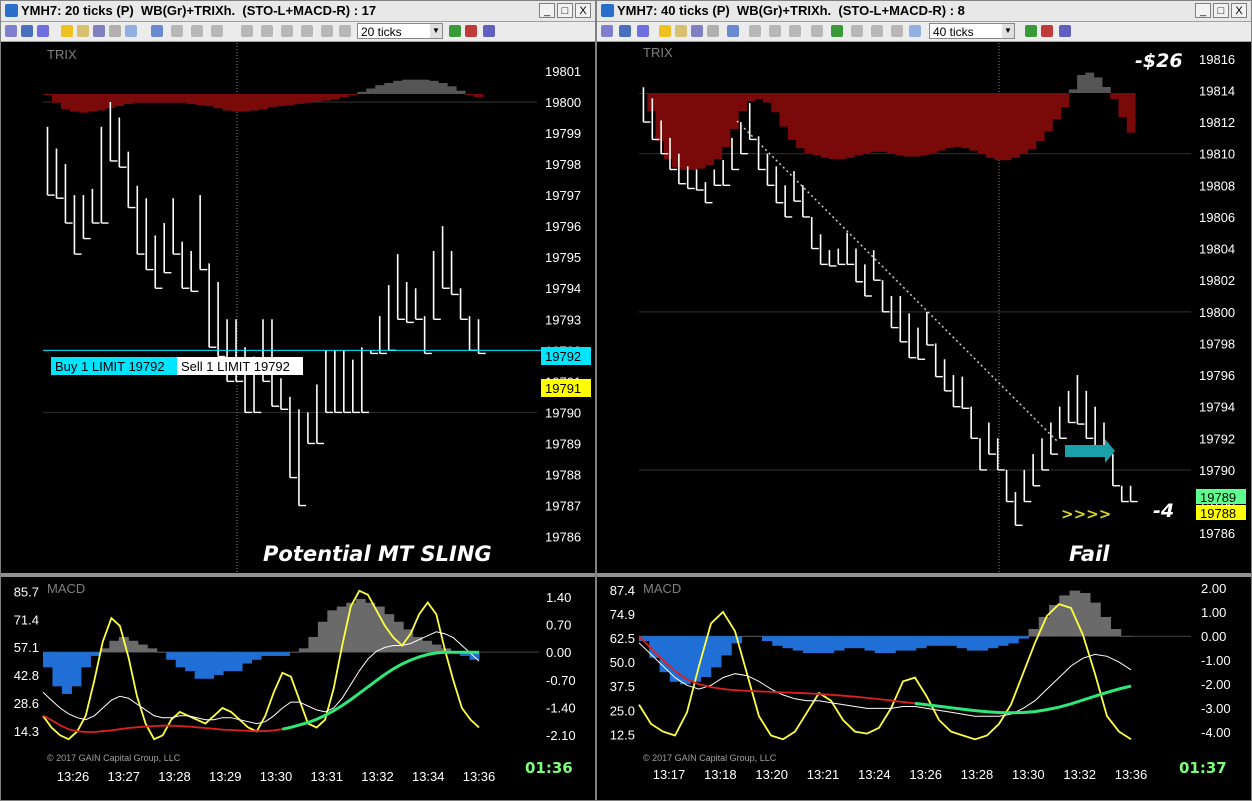 The width and height of the screenshot is (1252, 801). What do you see at coordinates (235, 366) in the screenshot?
I see `sell-order-label: Sell 1 LIMIT 19792` at bounding box center [235, 366].